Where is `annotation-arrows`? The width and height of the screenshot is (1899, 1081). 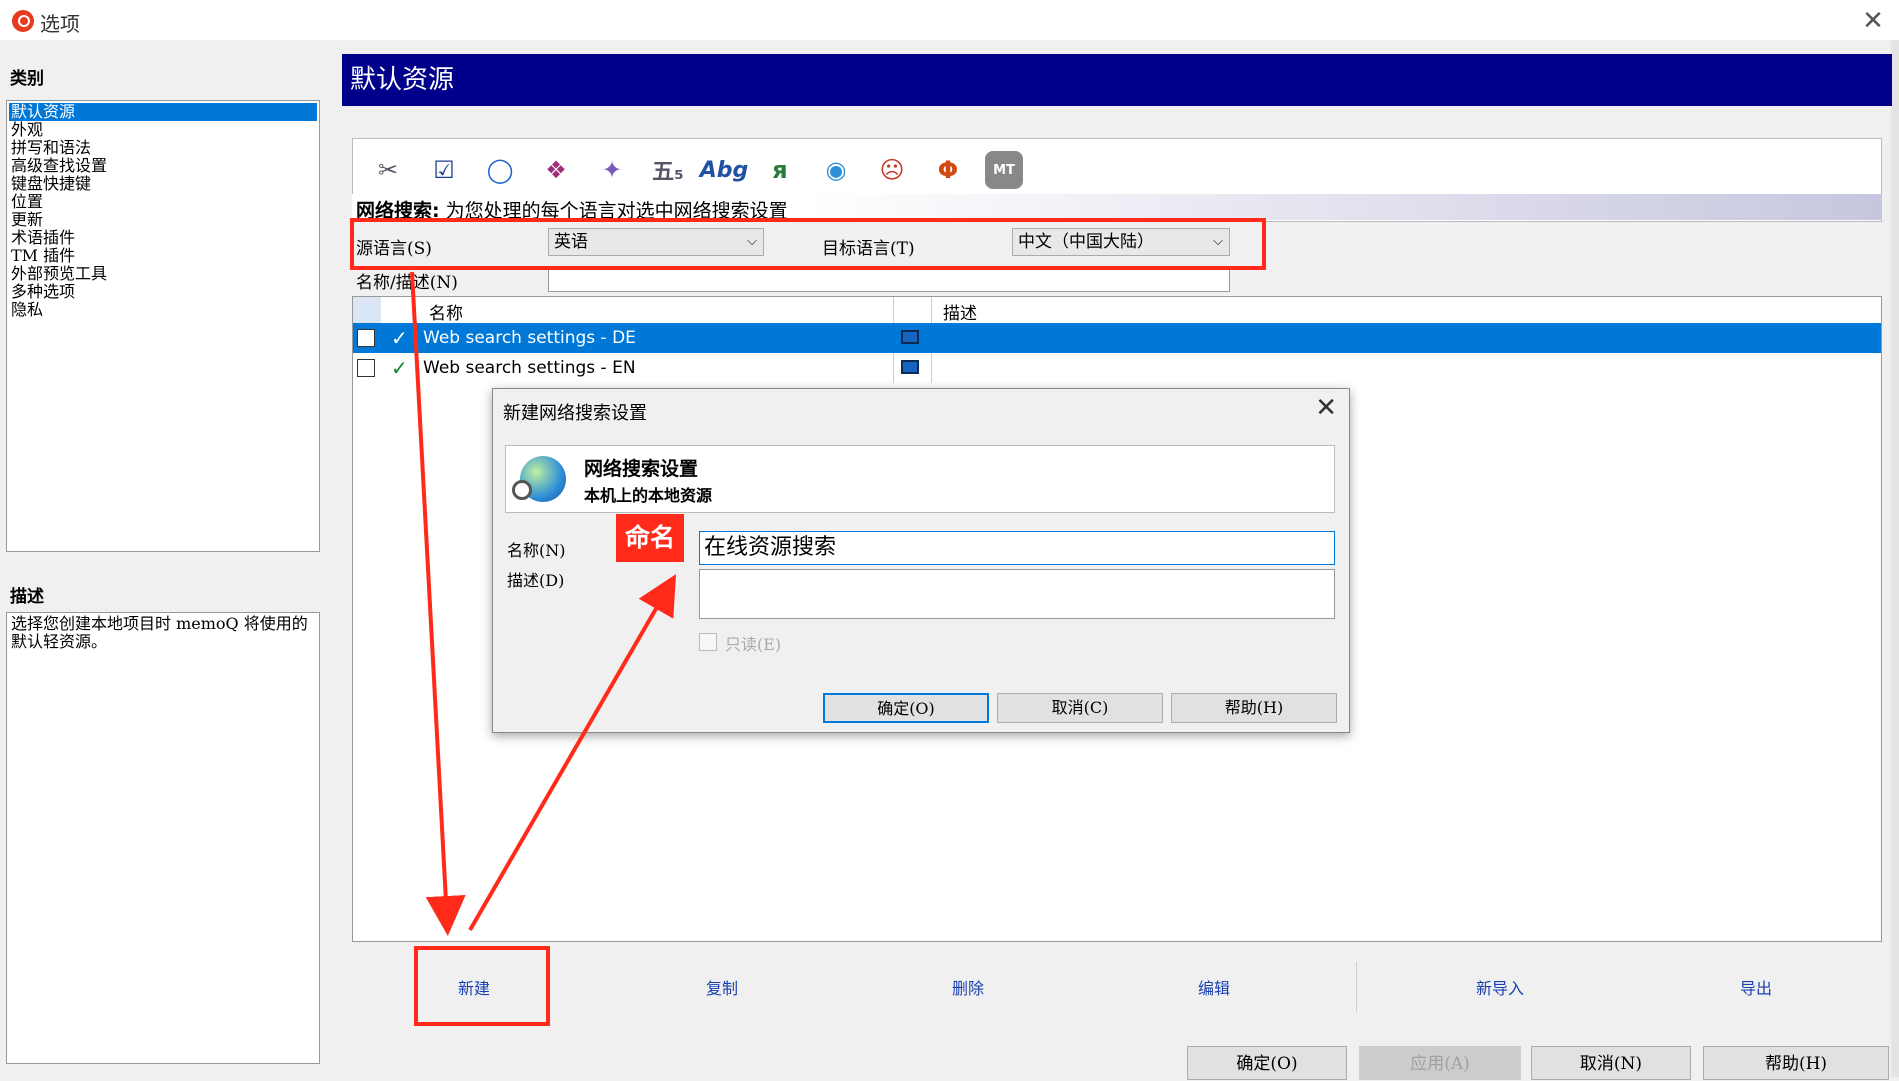
annotation-arrows is located at coordinates (543, 603).